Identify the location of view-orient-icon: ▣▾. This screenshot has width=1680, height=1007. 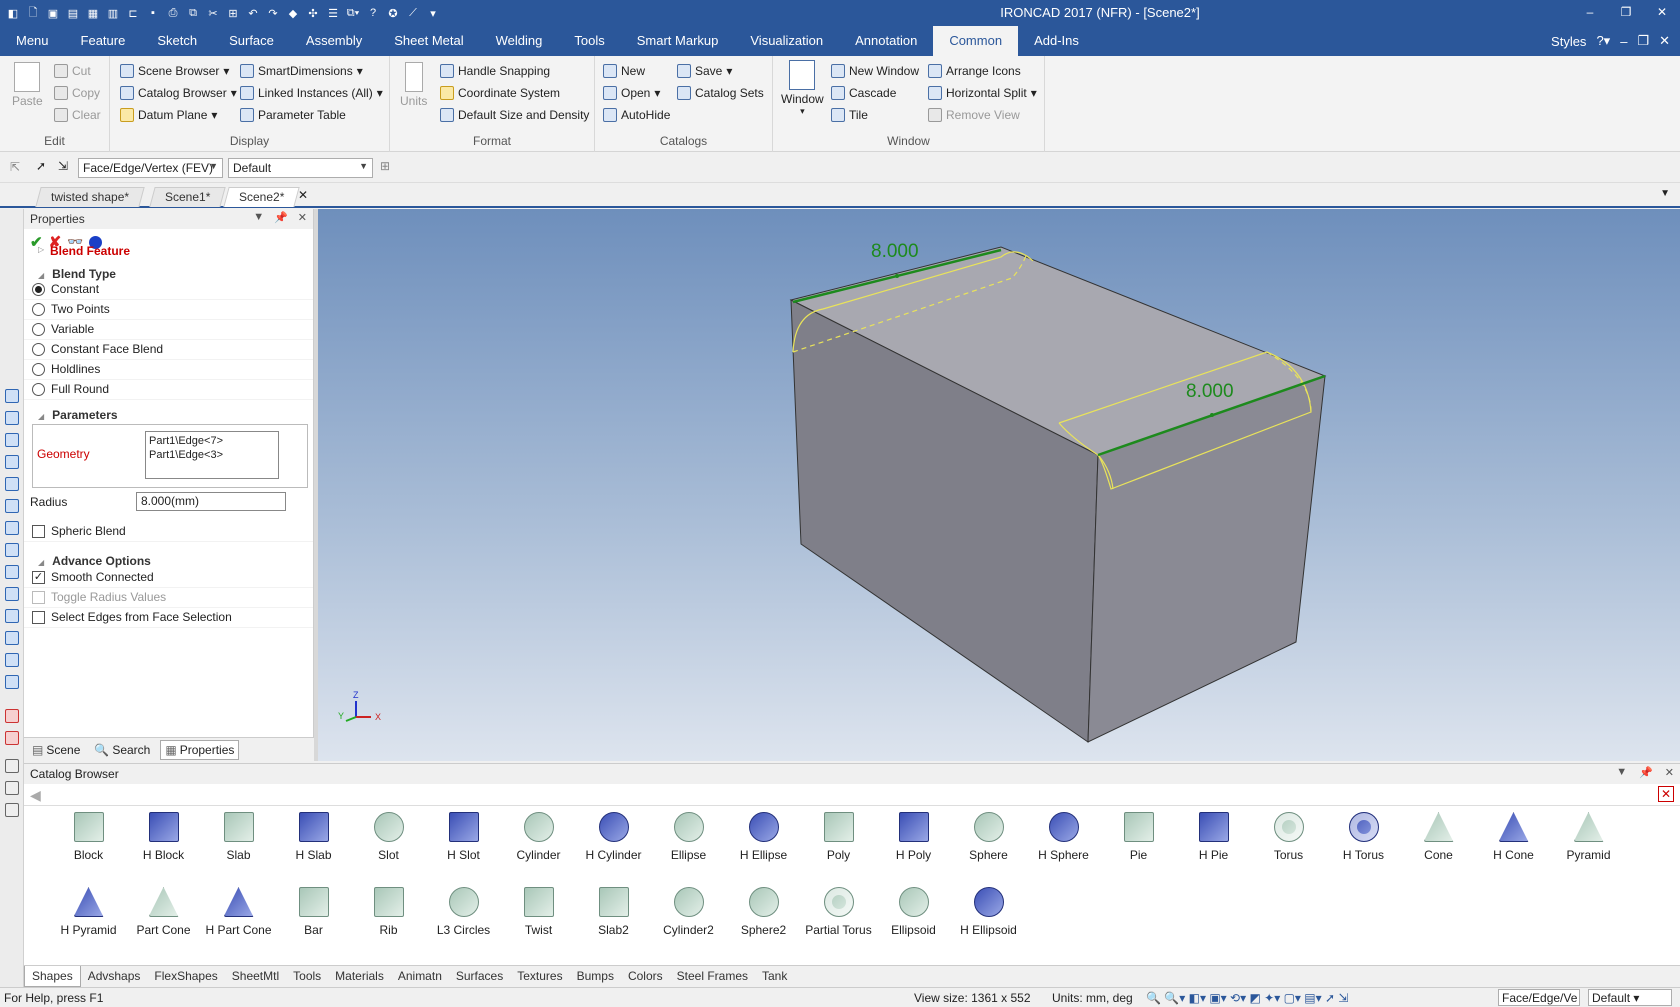
(1217, 998).